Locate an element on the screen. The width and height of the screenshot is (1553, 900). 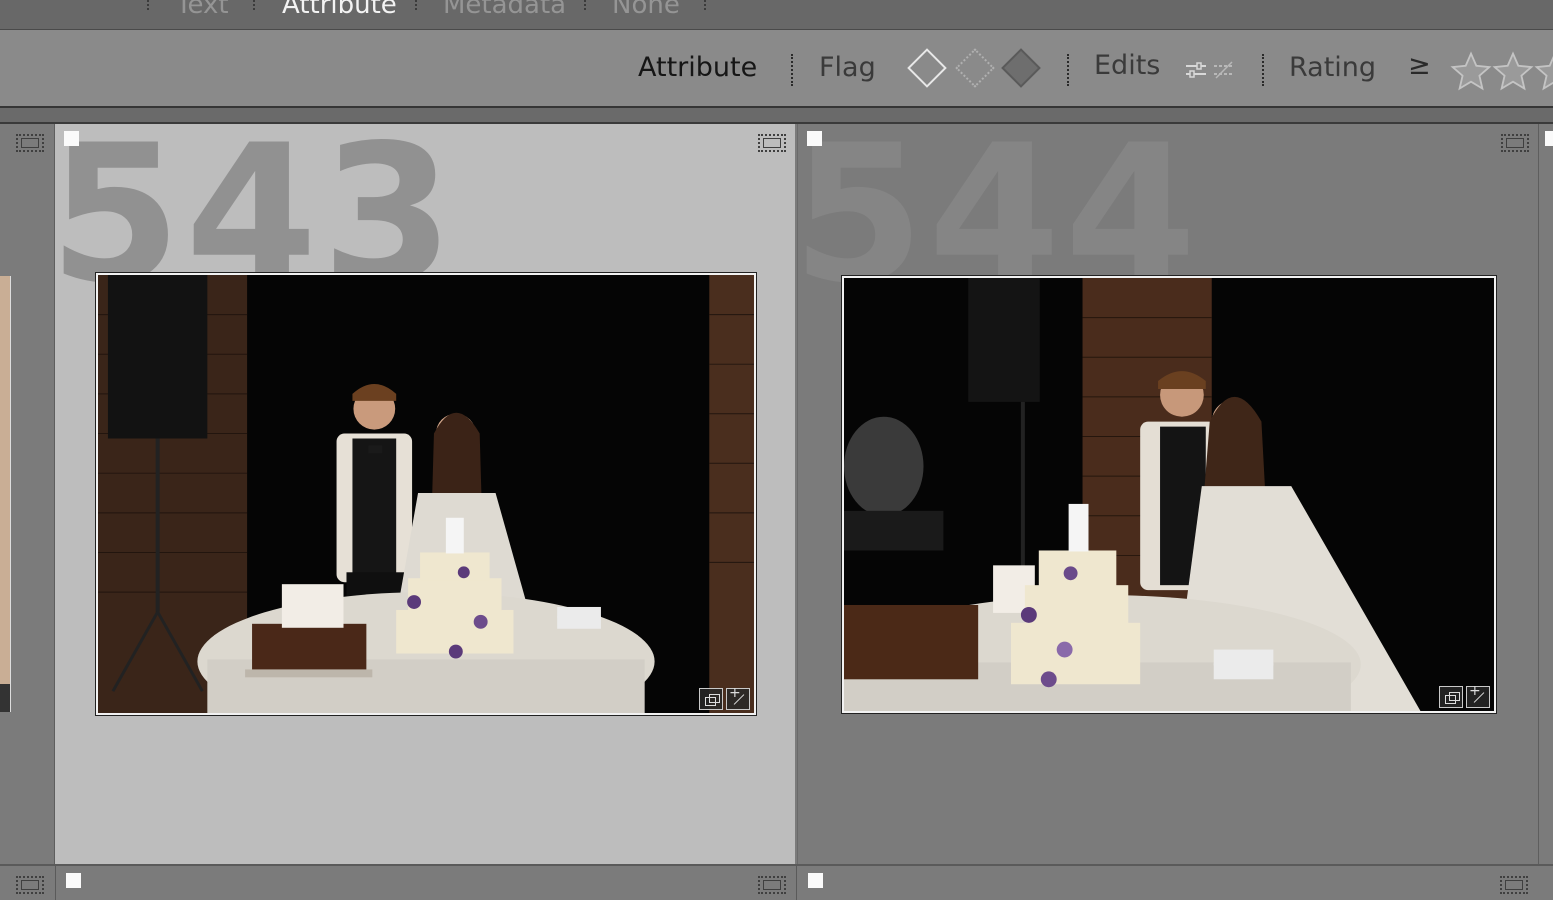
tab-text: Text is located at coordinates (202, 10).